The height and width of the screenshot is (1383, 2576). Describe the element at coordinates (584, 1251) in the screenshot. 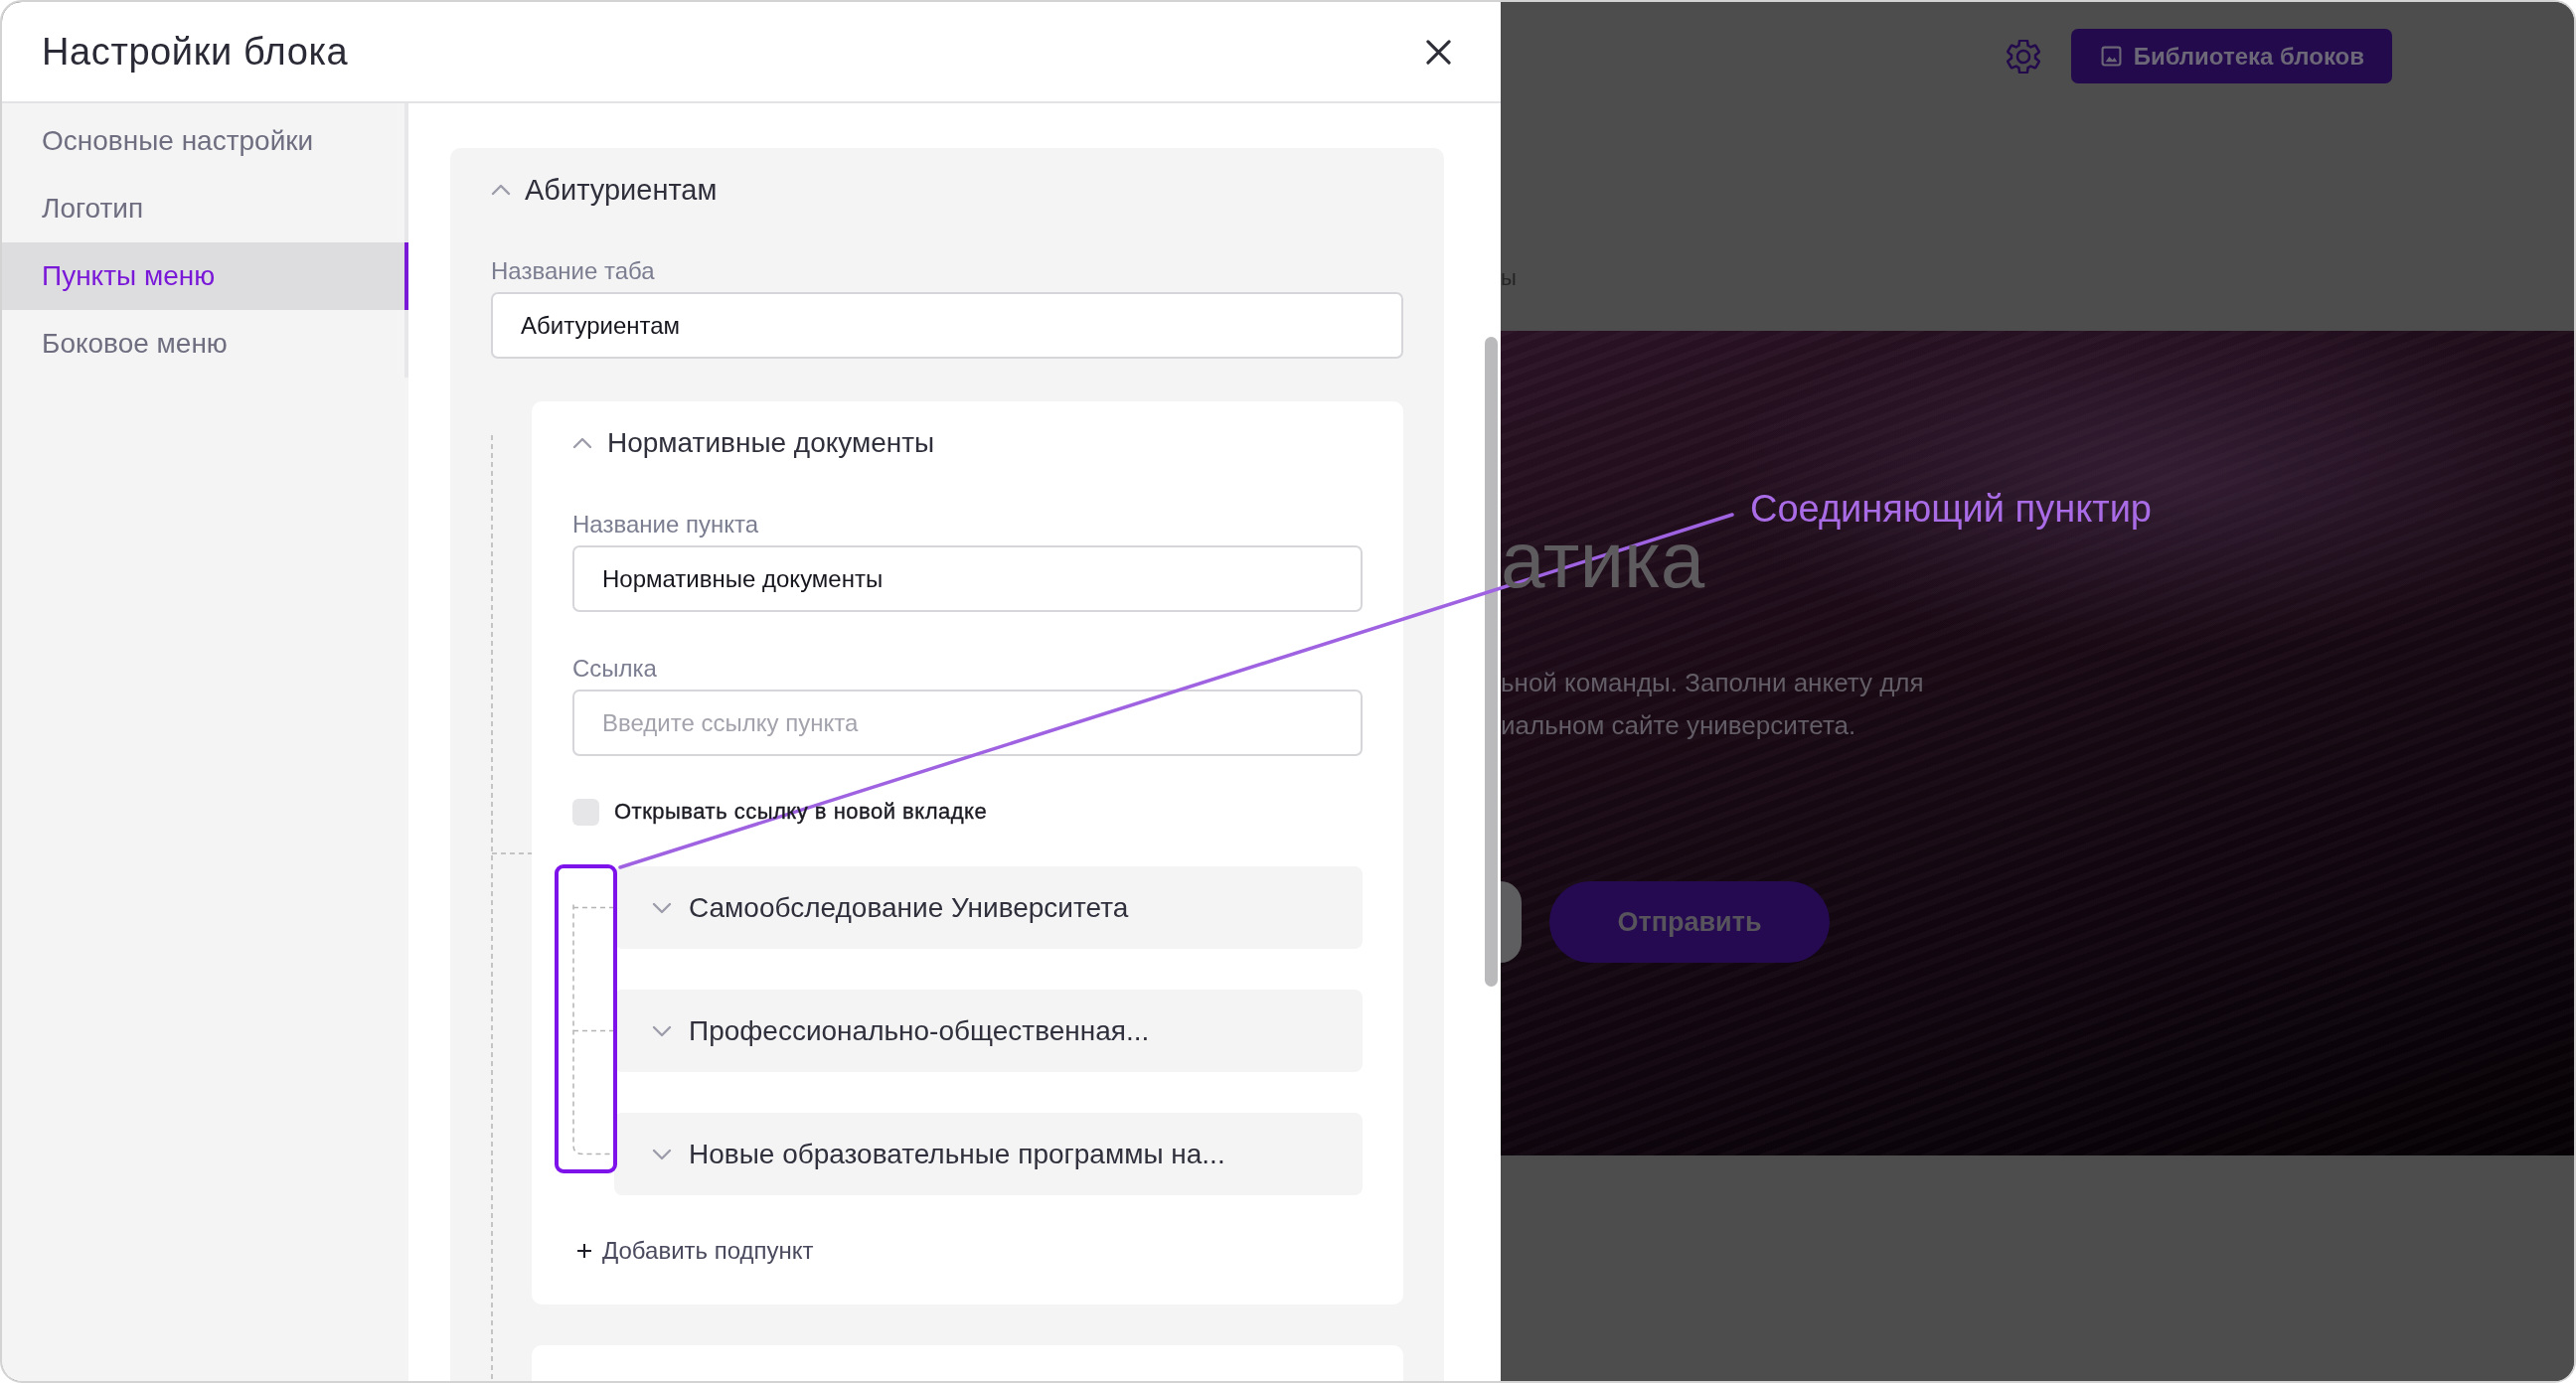

I see `plus-icon` at that location.